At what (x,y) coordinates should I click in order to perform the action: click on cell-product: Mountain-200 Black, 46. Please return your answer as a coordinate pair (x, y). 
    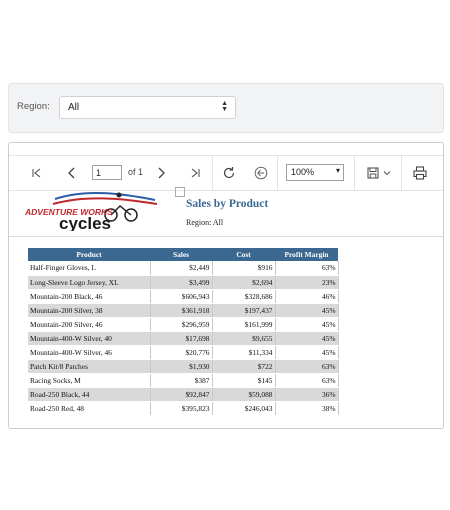
    Looking at the image, I should click on (89, 296).